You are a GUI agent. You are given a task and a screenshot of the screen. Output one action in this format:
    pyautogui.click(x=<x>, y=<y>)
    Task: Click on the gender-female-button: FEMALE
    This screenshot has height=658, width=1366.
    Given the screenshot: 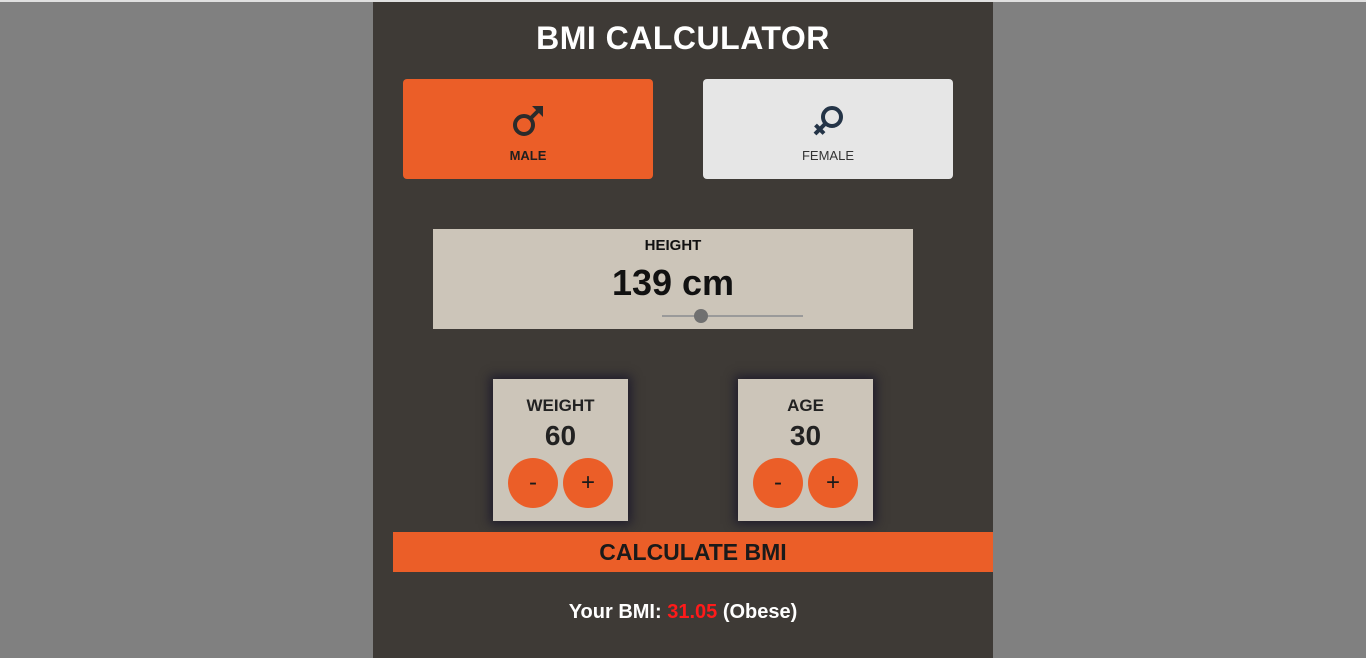 What is the action you would take?
    pyautogui.click(x=828, y=129)
    